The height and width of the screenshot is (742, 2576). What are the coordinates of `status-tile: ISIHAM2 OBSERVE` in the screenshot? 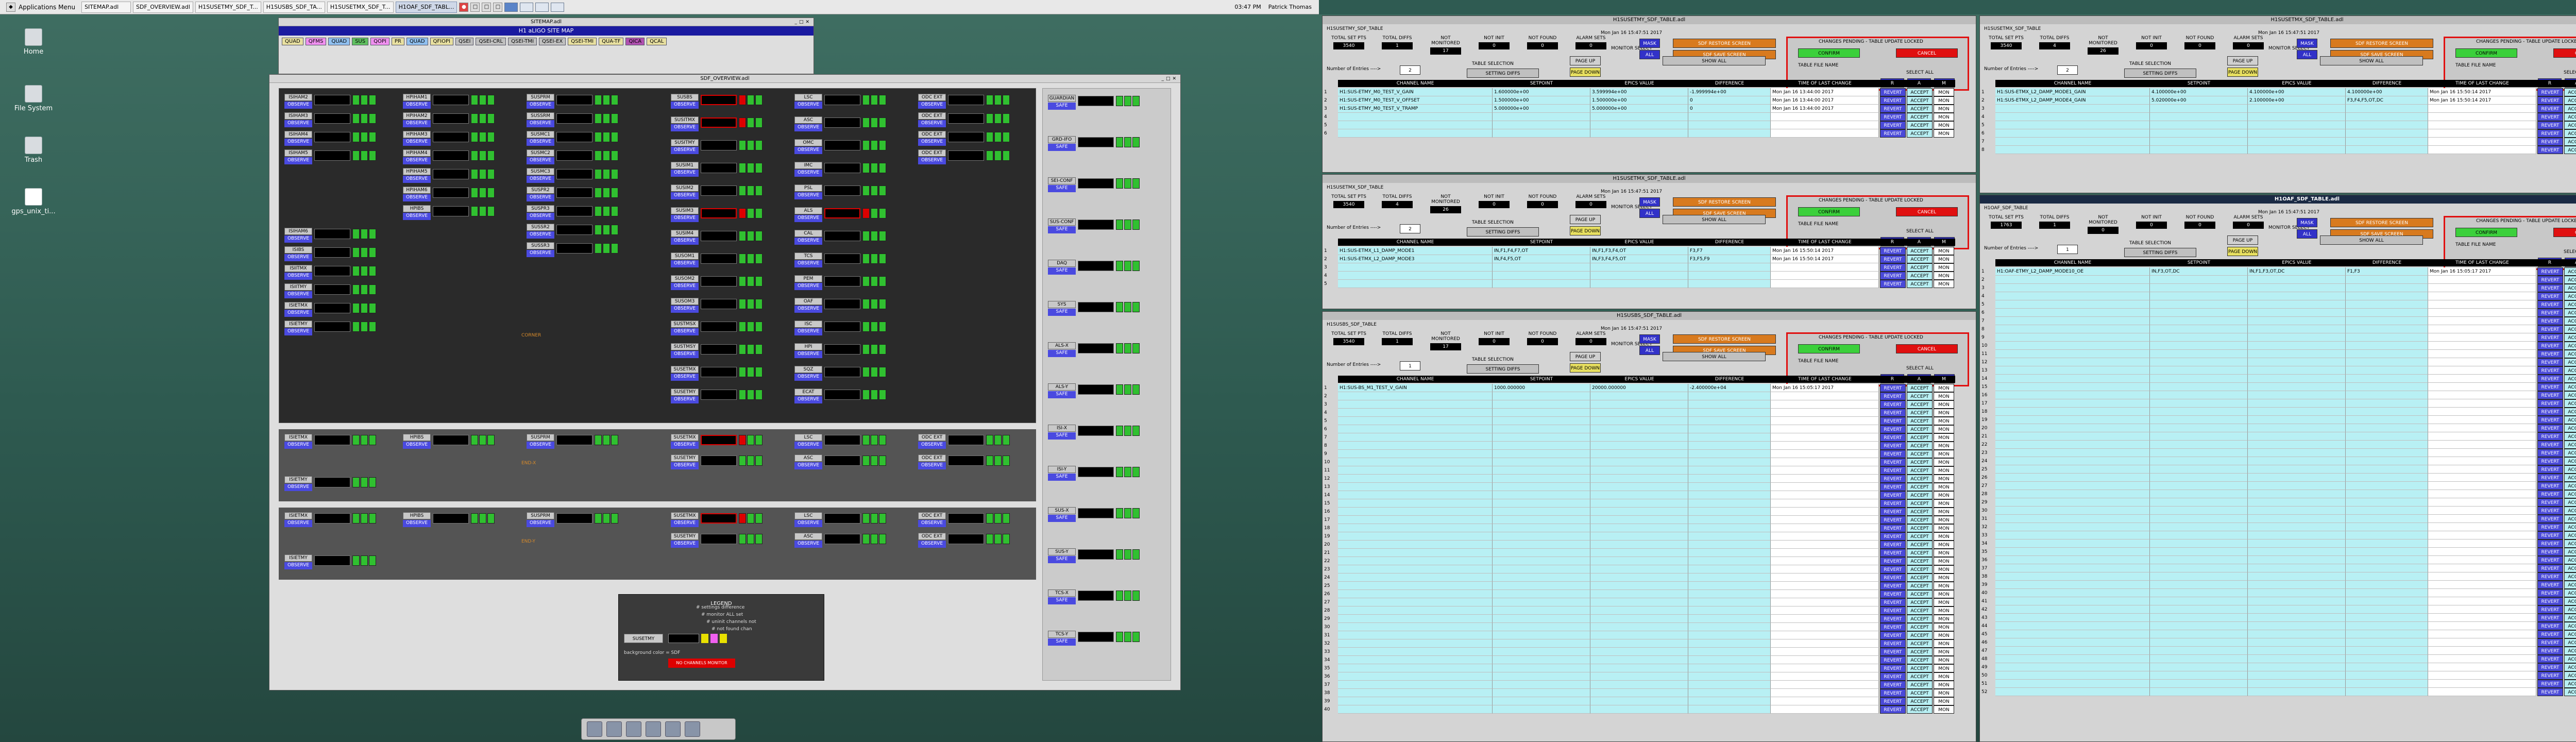 It's located at (335, 101).